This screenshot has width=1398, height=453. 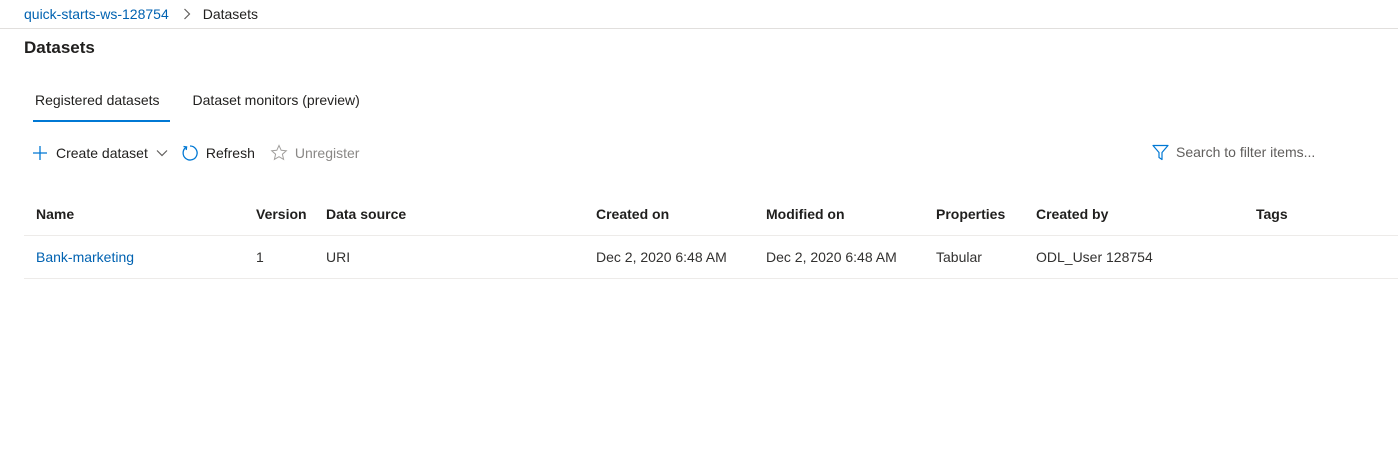 What do you see at coordinates (1072, 214) in the screenshot?
I see `column-header-created-by: Created by` at bounding box center [1072, 214].